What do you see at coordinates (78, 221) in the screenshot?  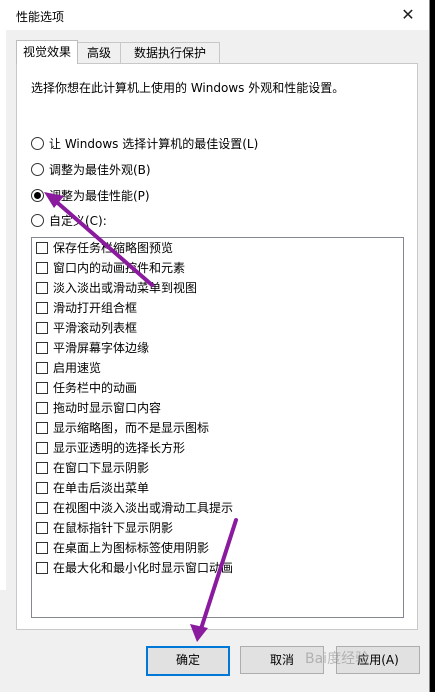 I see `radio-label: 自定义(C):` at bounding box center [78, 221].